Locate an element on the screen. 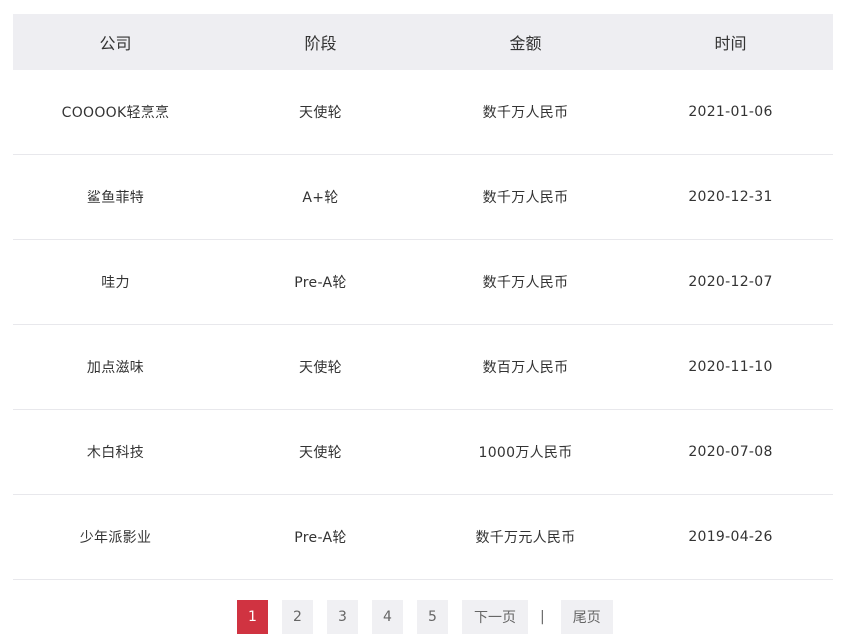  page-button-4: 4 is located at coordinates (387, 617).